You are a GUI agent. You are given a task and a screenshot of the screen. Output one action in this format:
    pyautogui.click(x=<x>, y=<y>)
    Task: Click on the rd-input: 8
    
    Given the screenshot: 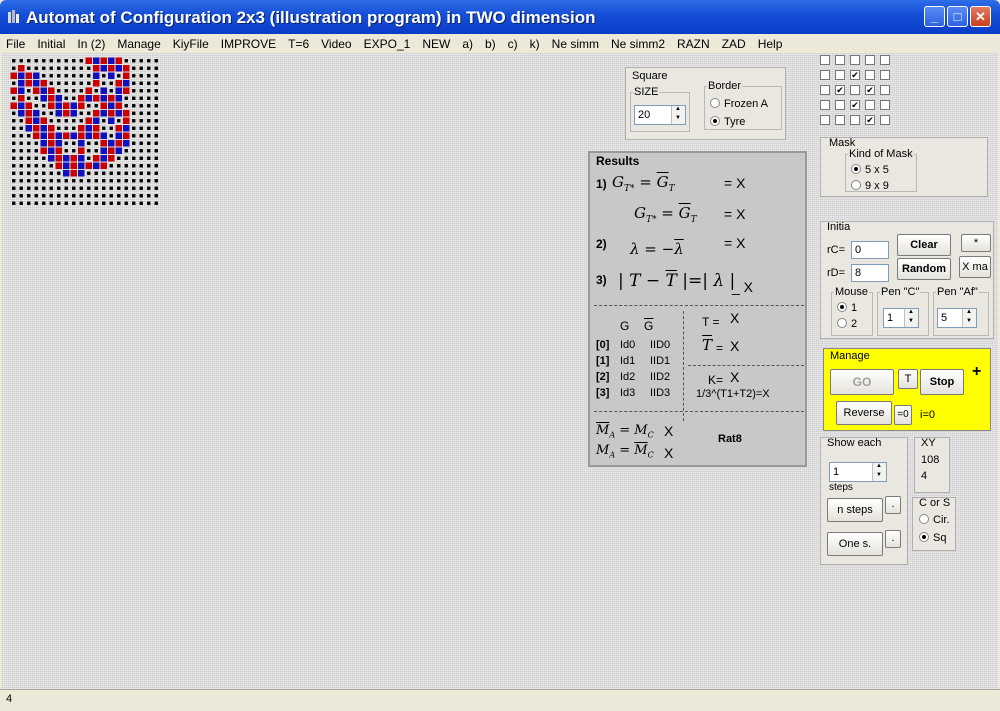 What is the action you would take?
    pyautogui.click(x=870, y=273)
    